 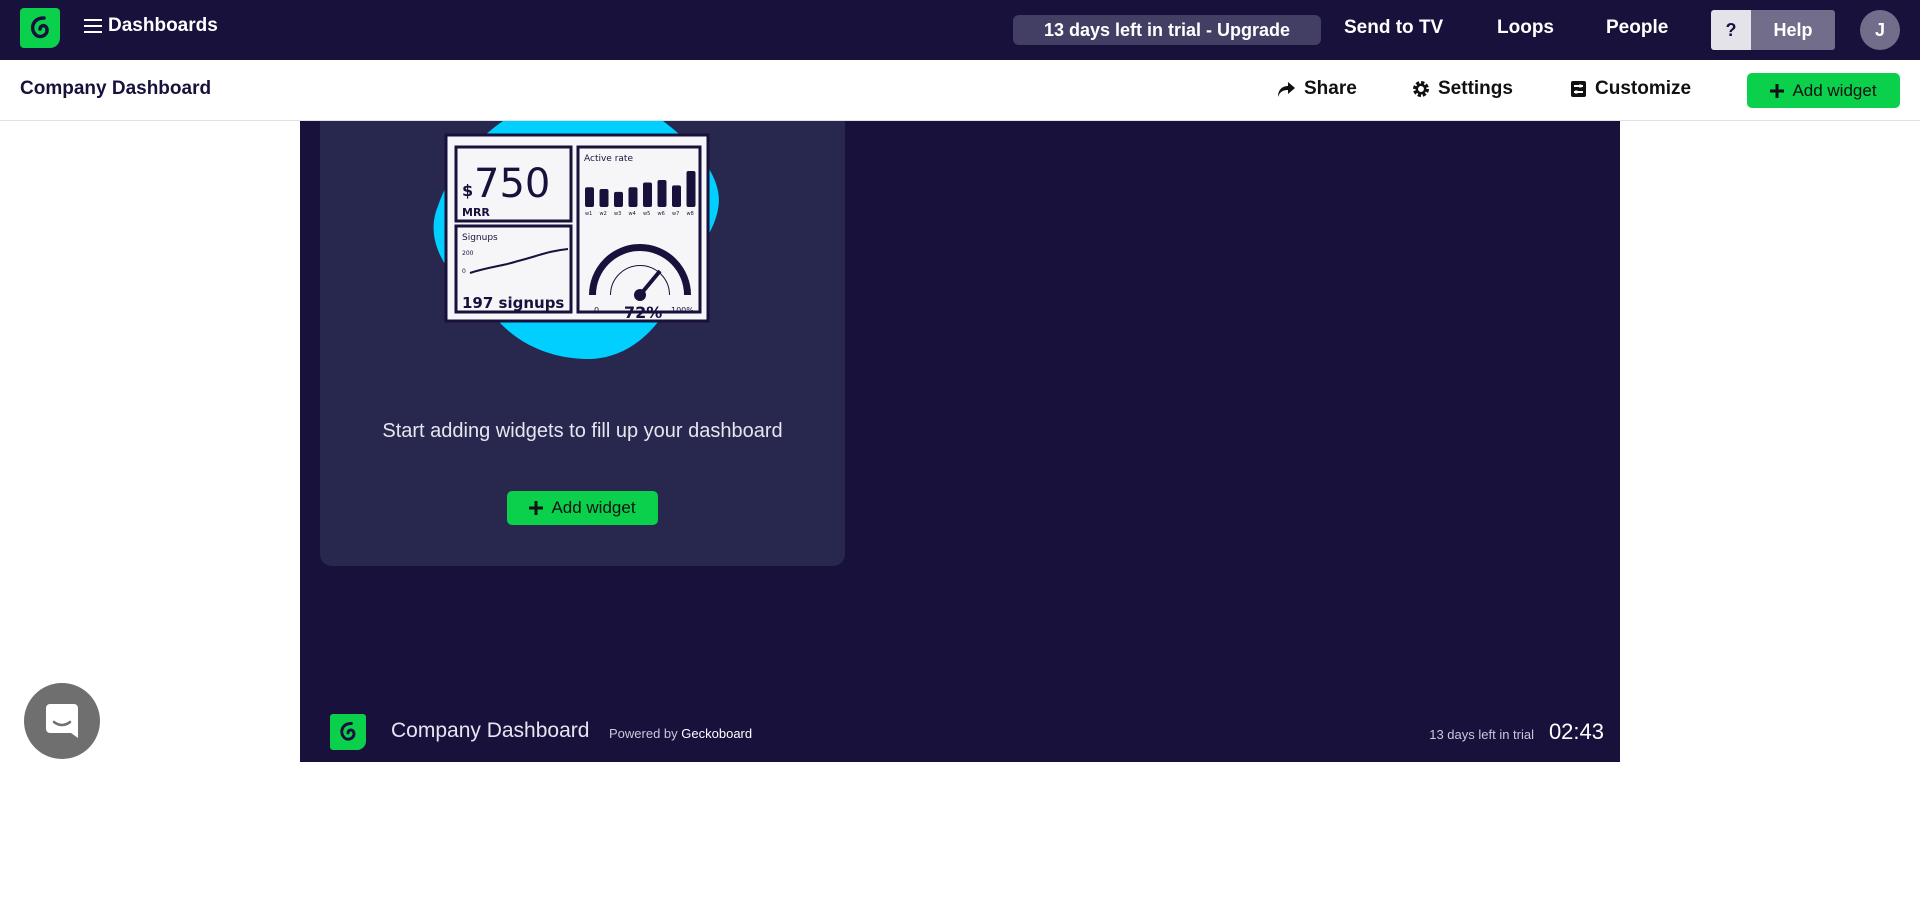 I want to click on chat-launcher-button, so click(x=62, y=721).